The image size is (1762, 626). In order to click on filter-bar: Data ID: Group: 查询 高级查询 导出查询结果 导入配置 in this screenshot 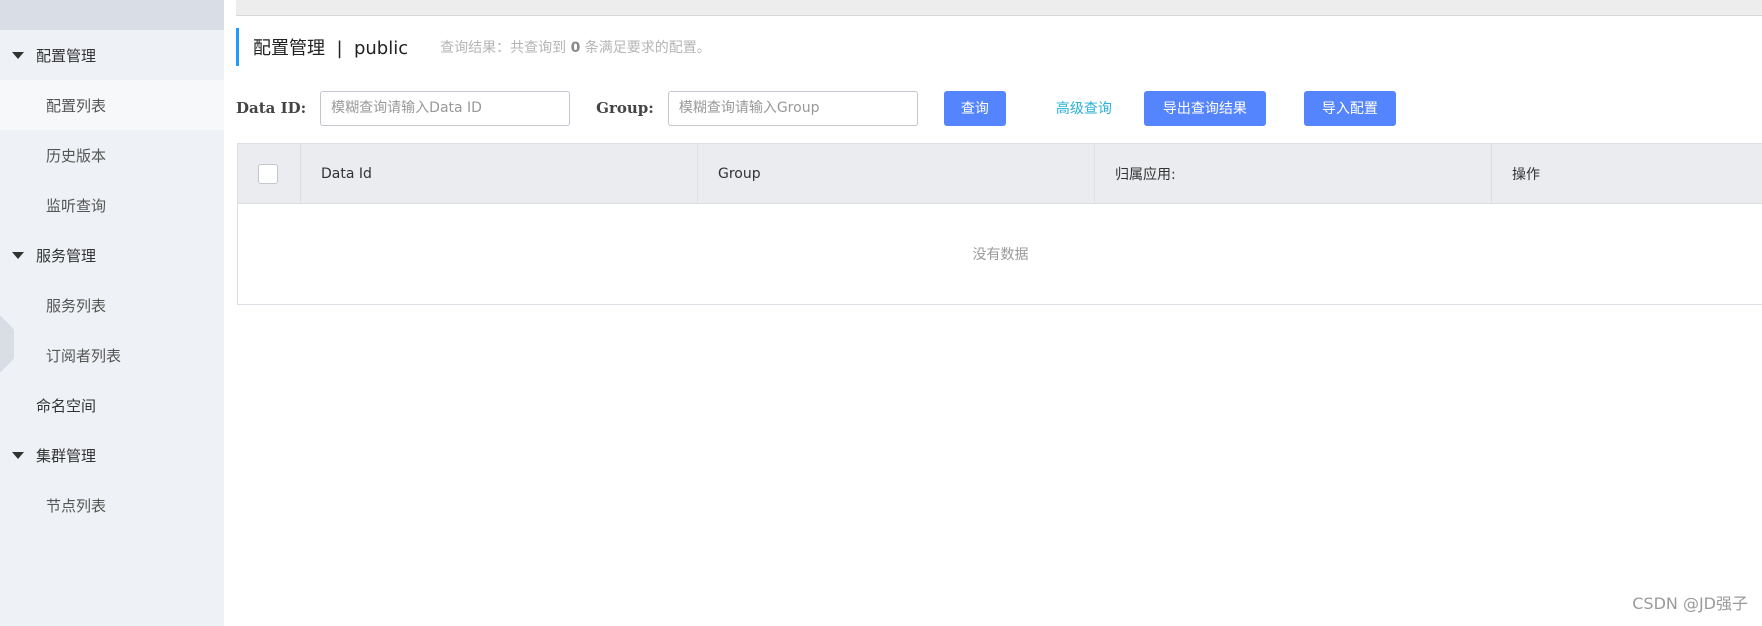, I will do `click(816, 108)`.